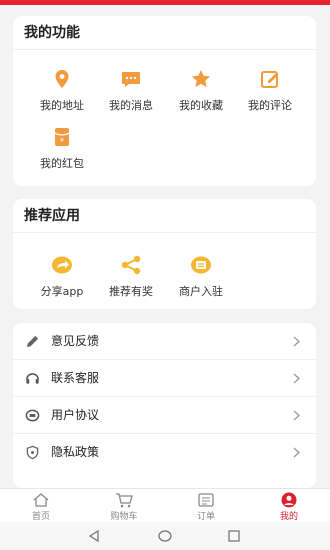  Describe the element at coordinates (206, 500) in the screenshot. I see `order-icon` at that location.